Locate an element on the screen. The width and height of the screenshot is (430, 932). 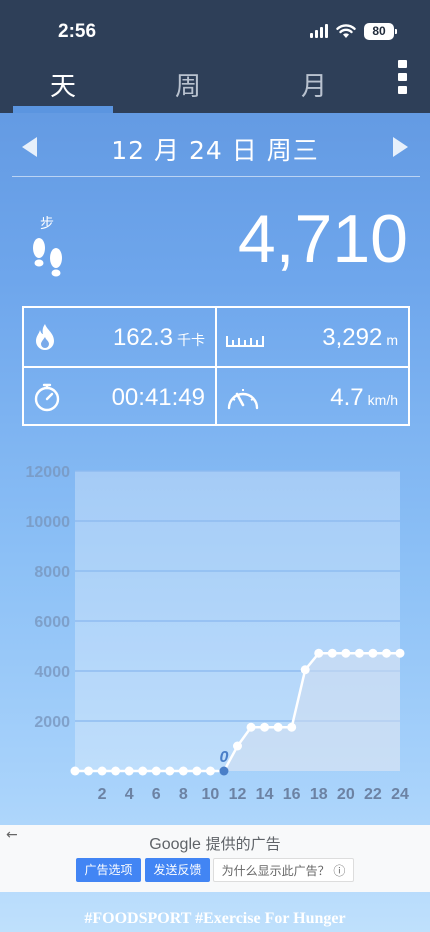
speedometer-icon is located at coordinates (243, 399).